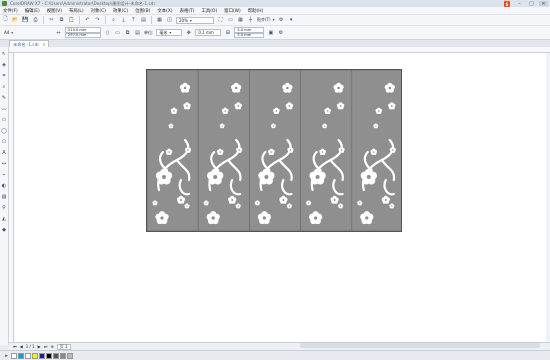 The height and width of the screenshot is (360, 550). What do you see at coordinates (548, 197) in the screenshot?
I see `vertical-scrollbar` at bounding box center [548, 197].